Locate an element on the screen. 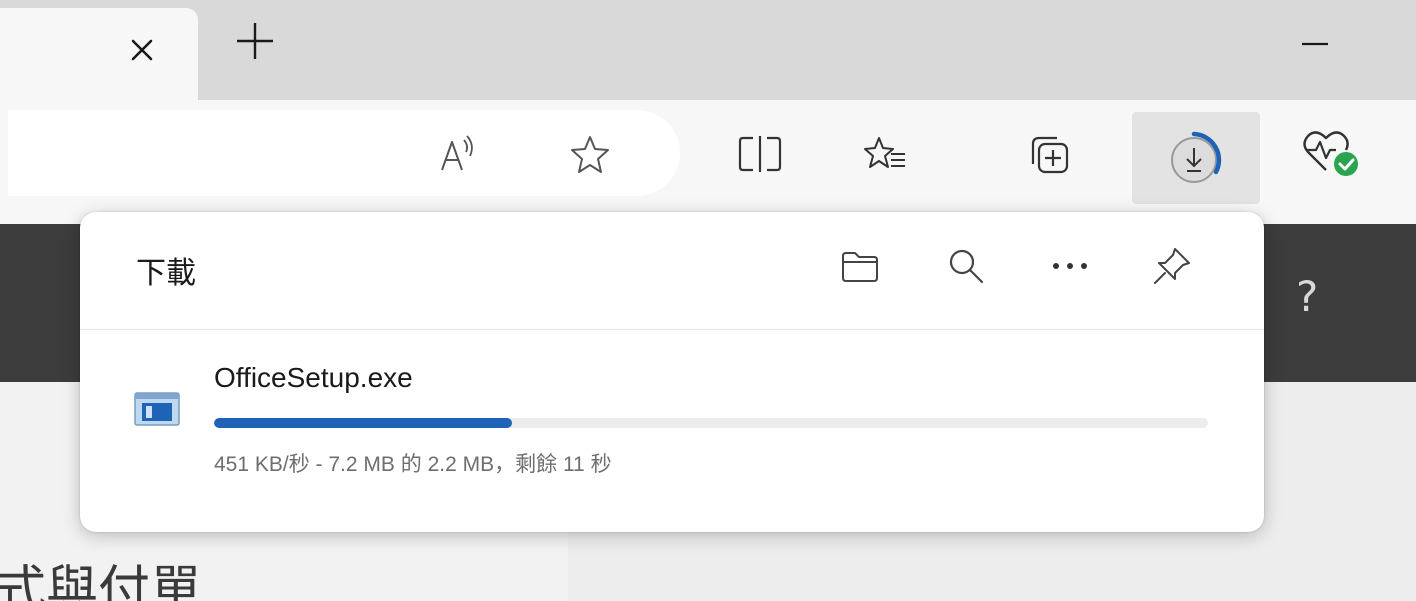 The height and width of the screenshot is (601, 1416). collections-icon is located at coordinates (1050, 155).